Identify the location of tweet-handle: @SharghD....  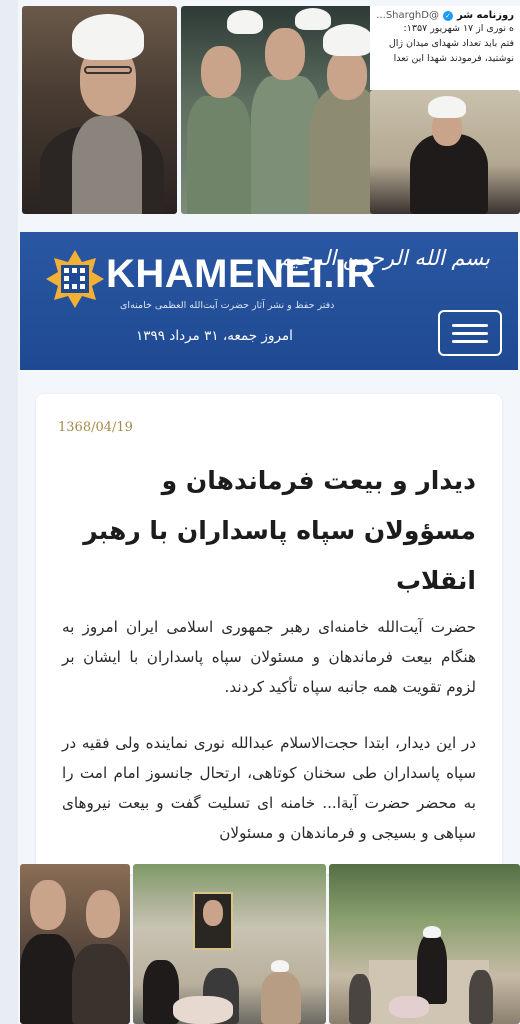
(407, 15).